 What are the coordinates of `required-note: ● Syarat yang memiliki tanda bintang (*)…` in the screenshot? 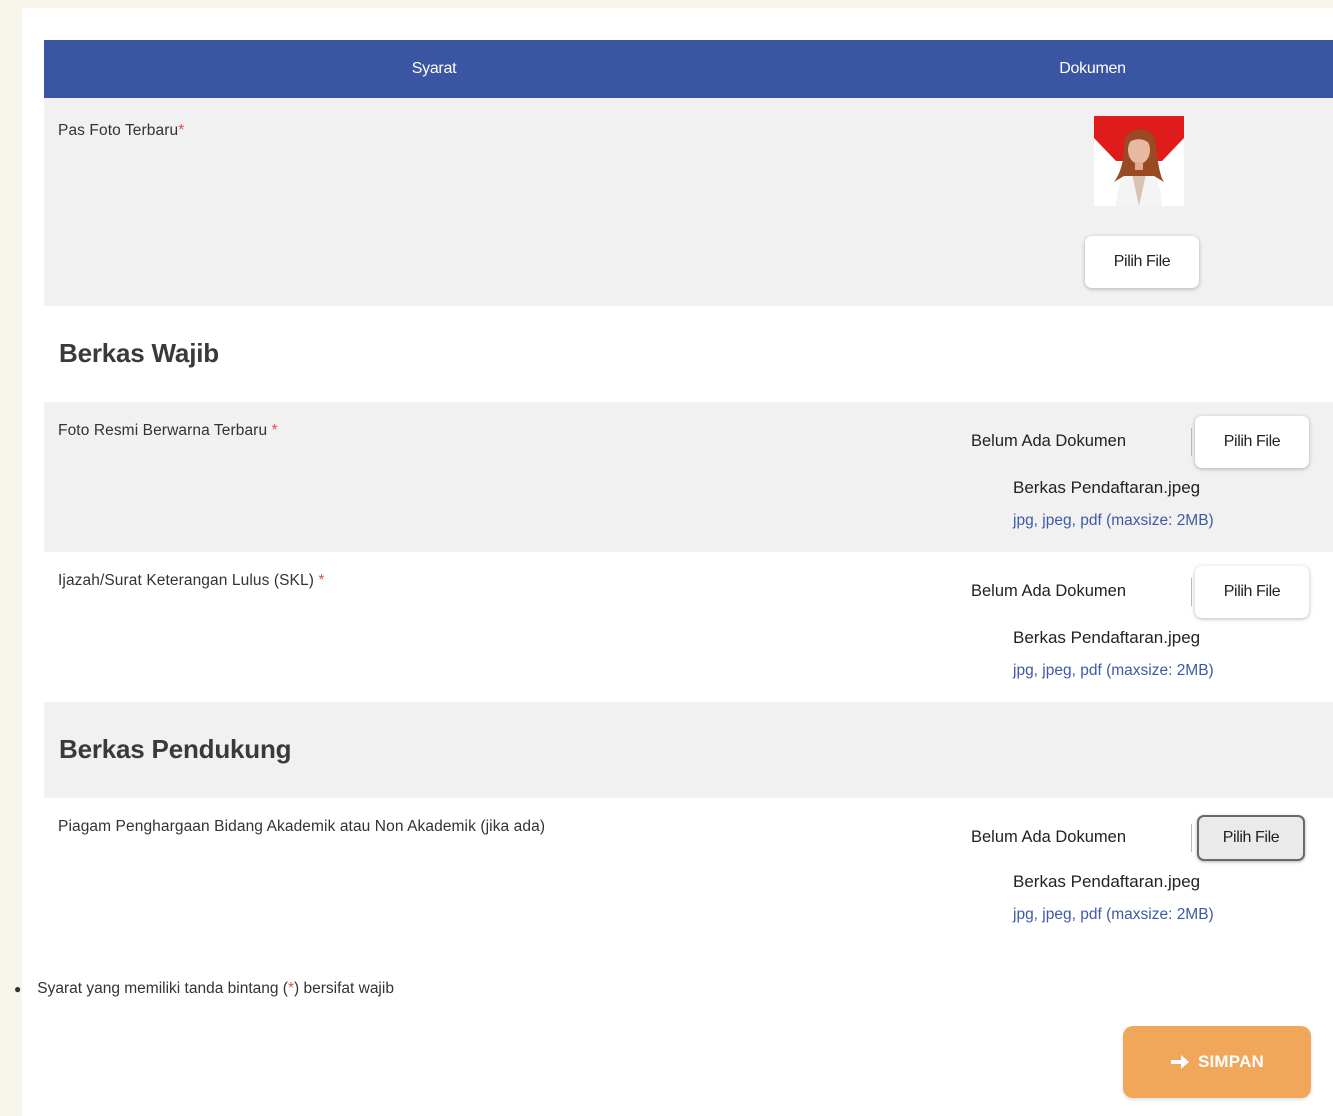 It's located at (204, 988).